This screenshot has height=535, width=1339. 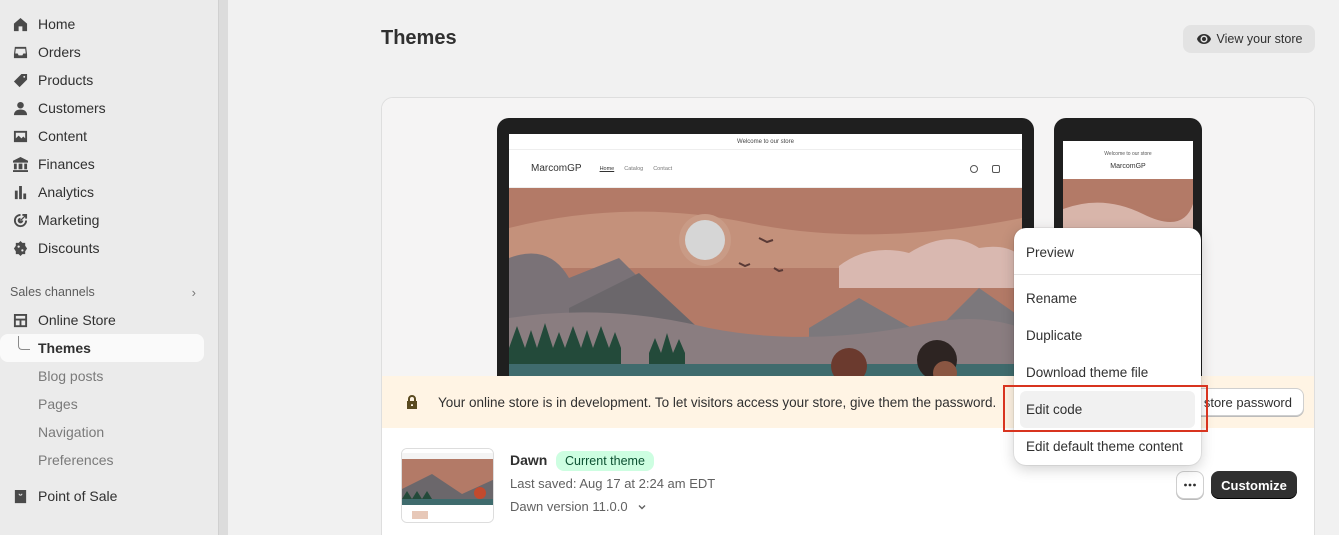 What do you see at coordinates (613, 483) in the screenshot?
I see `last-saved-text: Last saved: Aug 17 at 2:24 am EDT` at bounding box center [613, 483].